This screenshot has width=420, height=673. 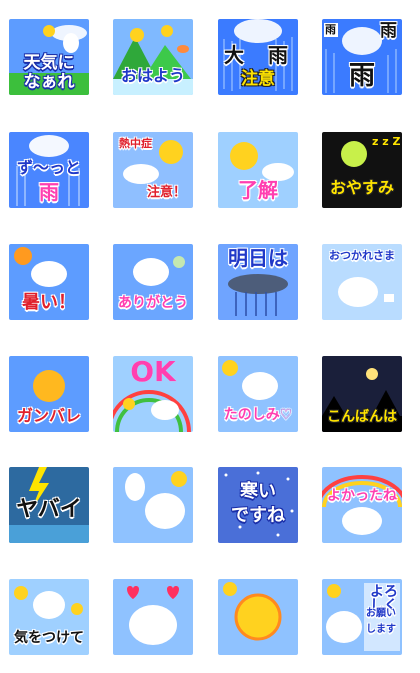 I want to click on sticker-necchuushou-chuui: 熱中症 注意！, so click(x=153, y=170).